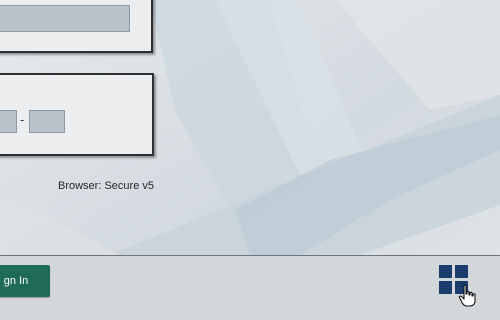  Describe the element at coordinates (47, 121) in the screenshot. I see `code-segment-2-field` at that location.